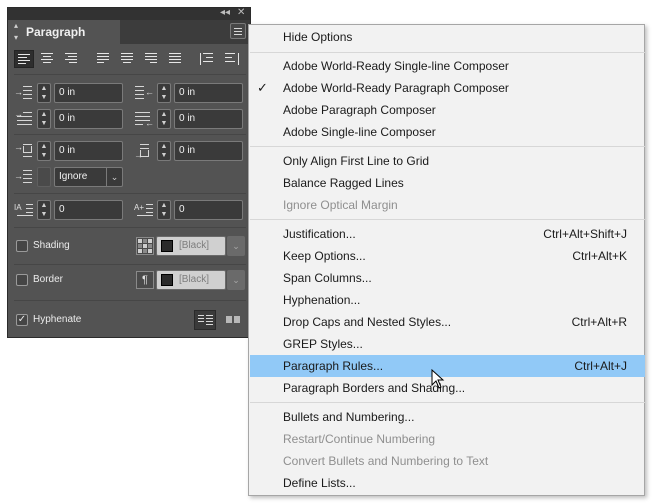  Describe the element at coordinates (88, 93) in the screenshot. I see `left-indent-field: 0 in` at that location.